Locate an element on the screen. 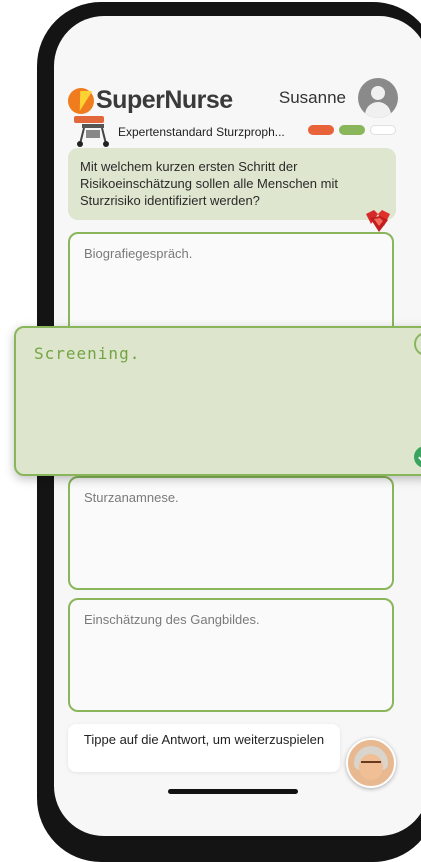  answer-option-4: Einschätzung des Gangbildes. is located at coordinates (231, 655).